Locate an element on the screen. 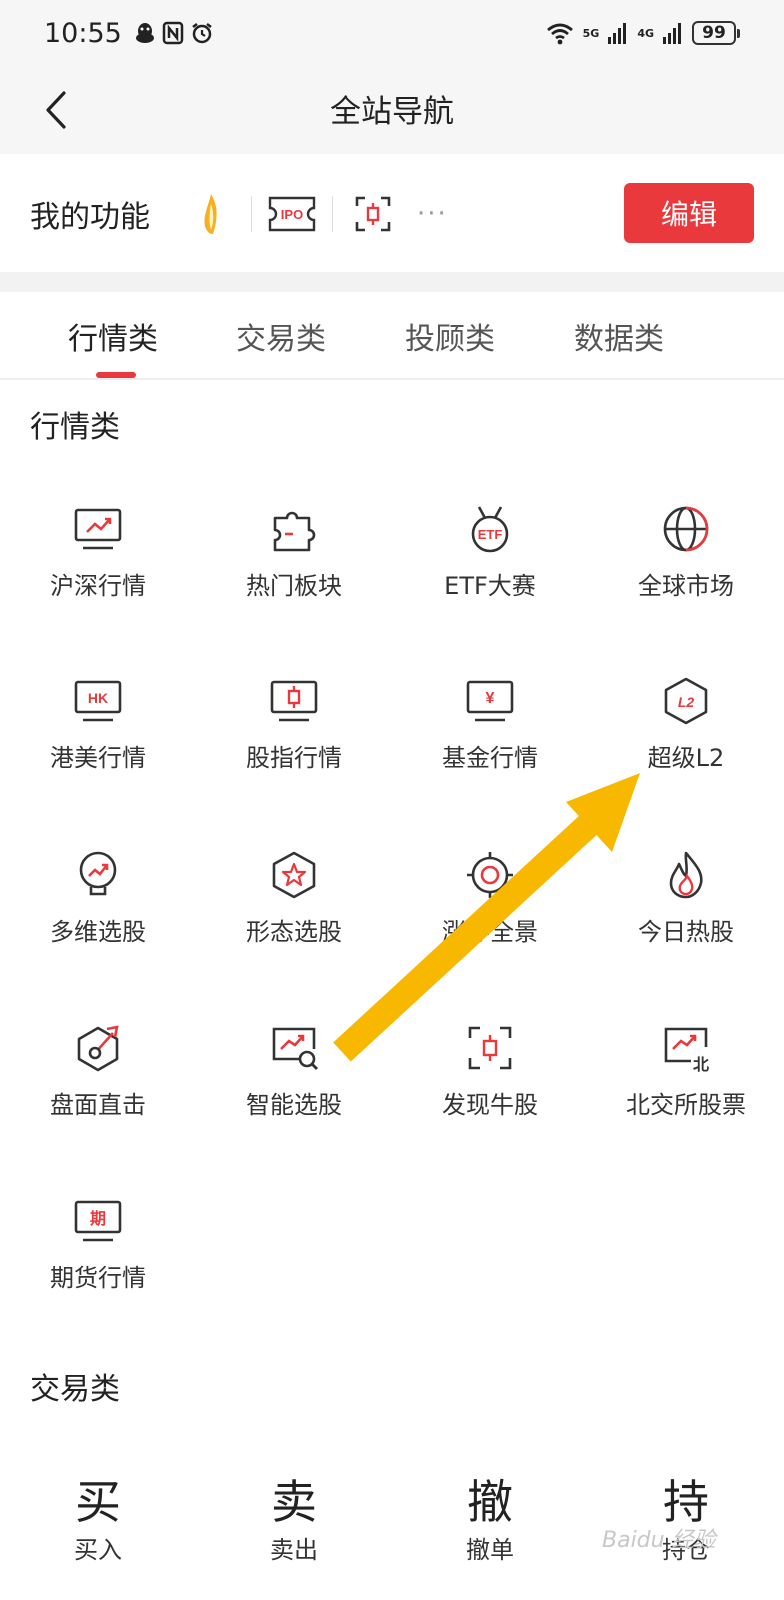 This screenshot has height=1600, width=784. grid-item-futures-market: 期 期货行情 is located at coordinates (98, 1256).